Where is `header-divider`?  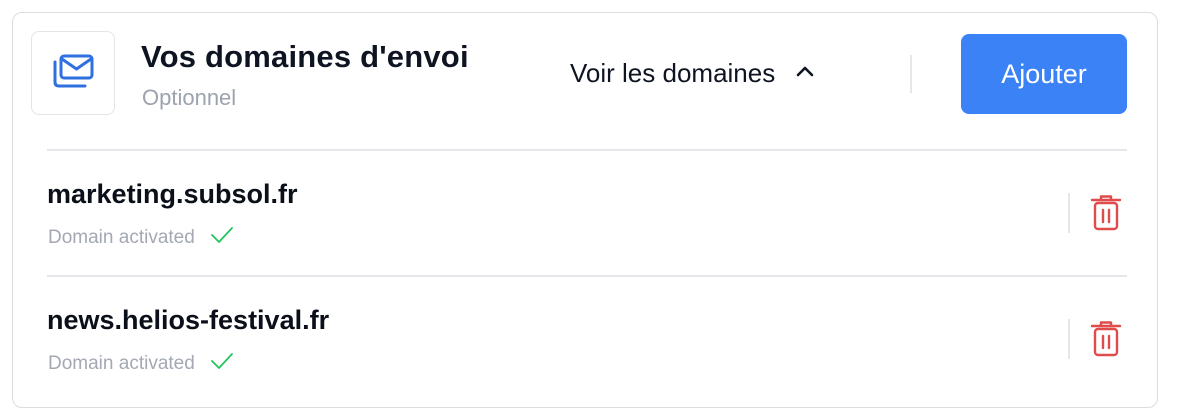
header-divider is located at coordinates (911, 74).